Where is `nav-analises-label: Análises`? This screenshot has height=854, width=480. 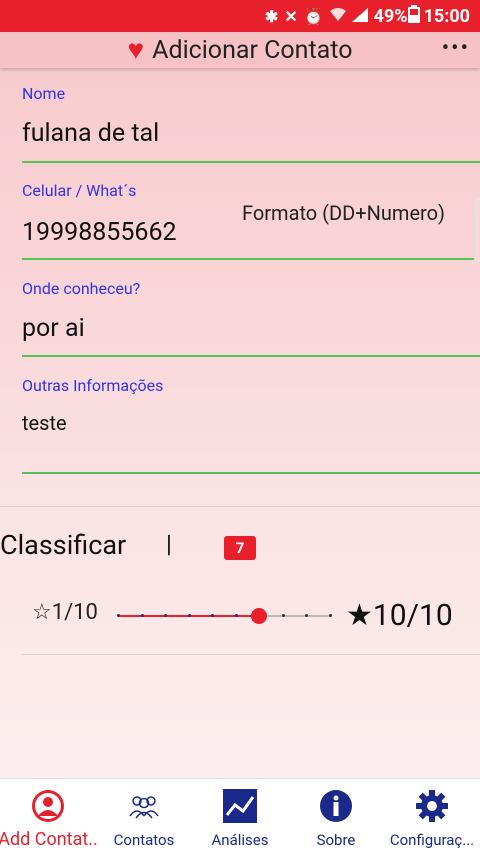 nav-analises-label: Análises is located at coordinates (240, 840).